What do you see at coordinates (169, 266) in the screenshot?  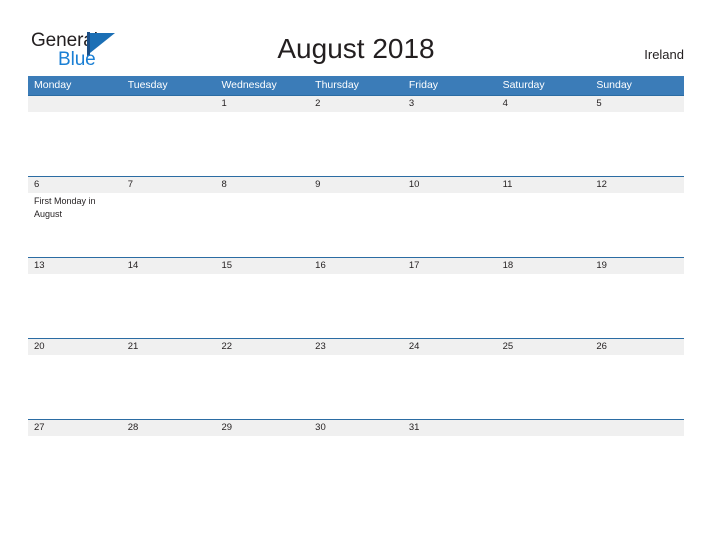 I see `day-number: 14` at bounding box center [169, 266].